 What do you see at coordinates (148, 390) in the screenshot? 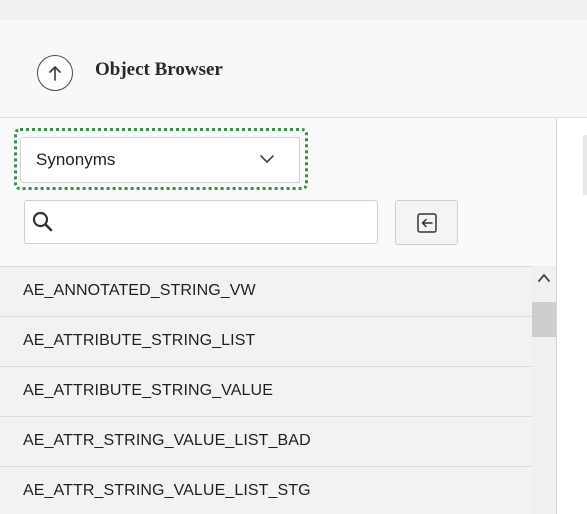
I see `list-item-label: AE_ATTRIBUTE_STRING_VALUE` at bounding box center [148, 390].